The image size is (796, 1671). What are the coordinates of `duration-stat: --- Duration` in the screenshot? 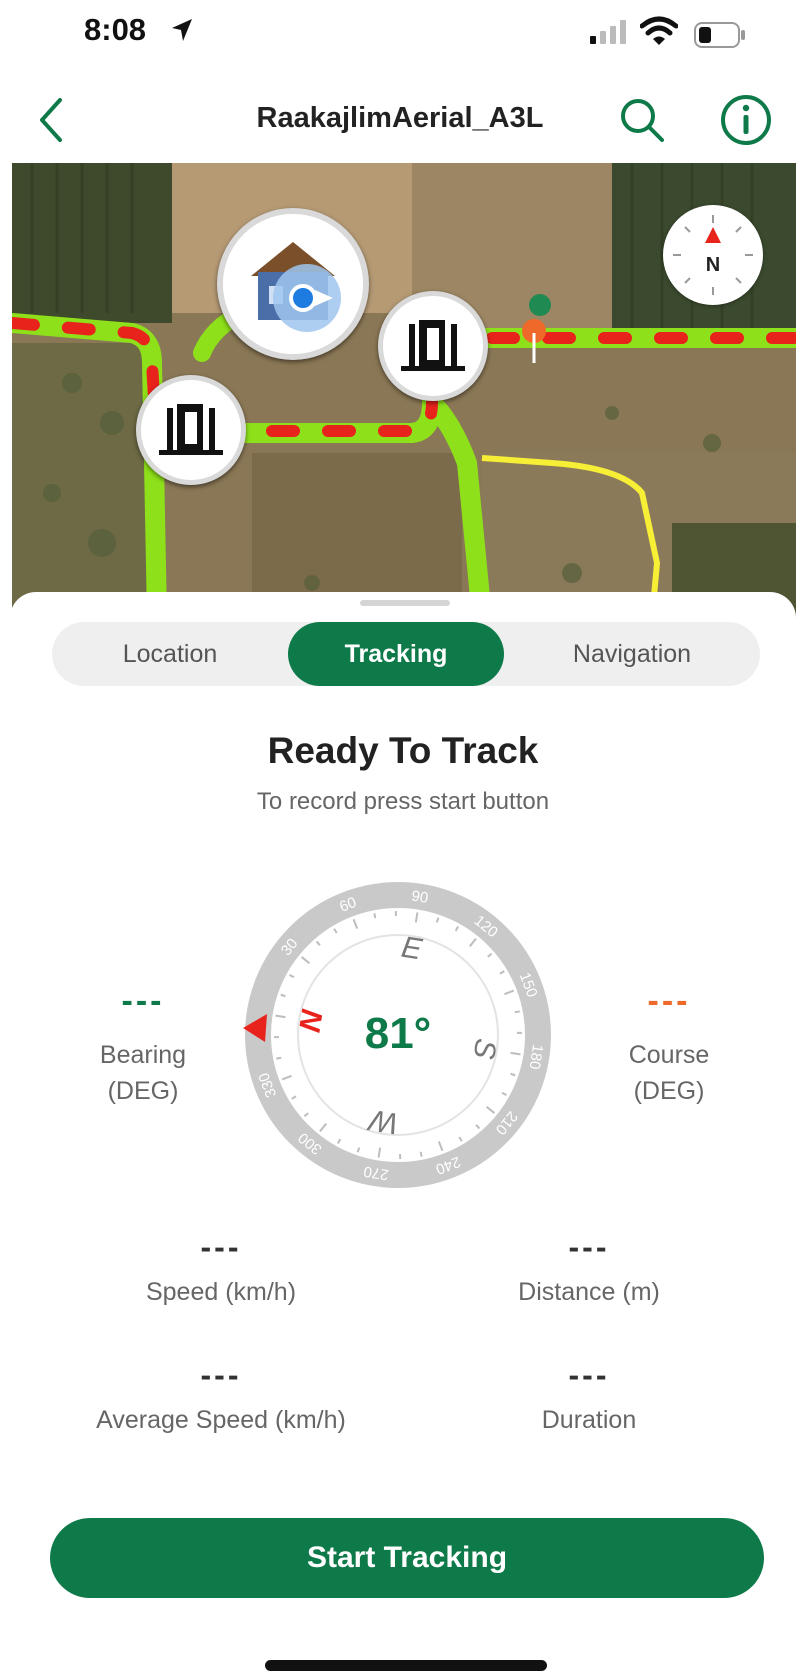 It's located at (589, 1395).